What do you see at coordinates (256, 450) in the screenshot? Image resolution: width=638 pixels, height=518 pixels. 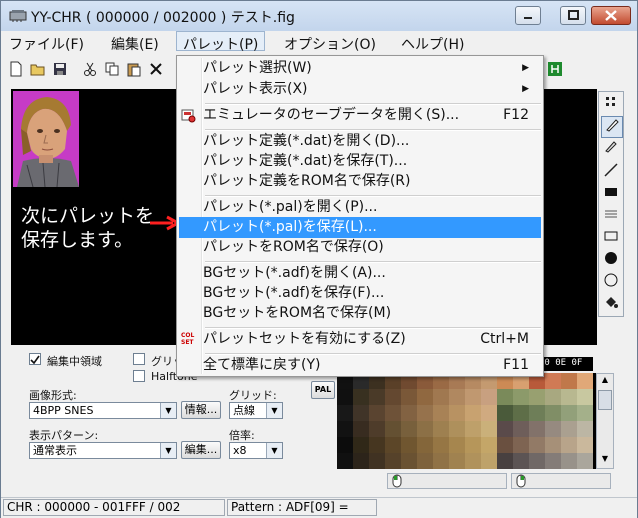 I see `zoom-select: x8 ▼` at bounding box center [256, 450].